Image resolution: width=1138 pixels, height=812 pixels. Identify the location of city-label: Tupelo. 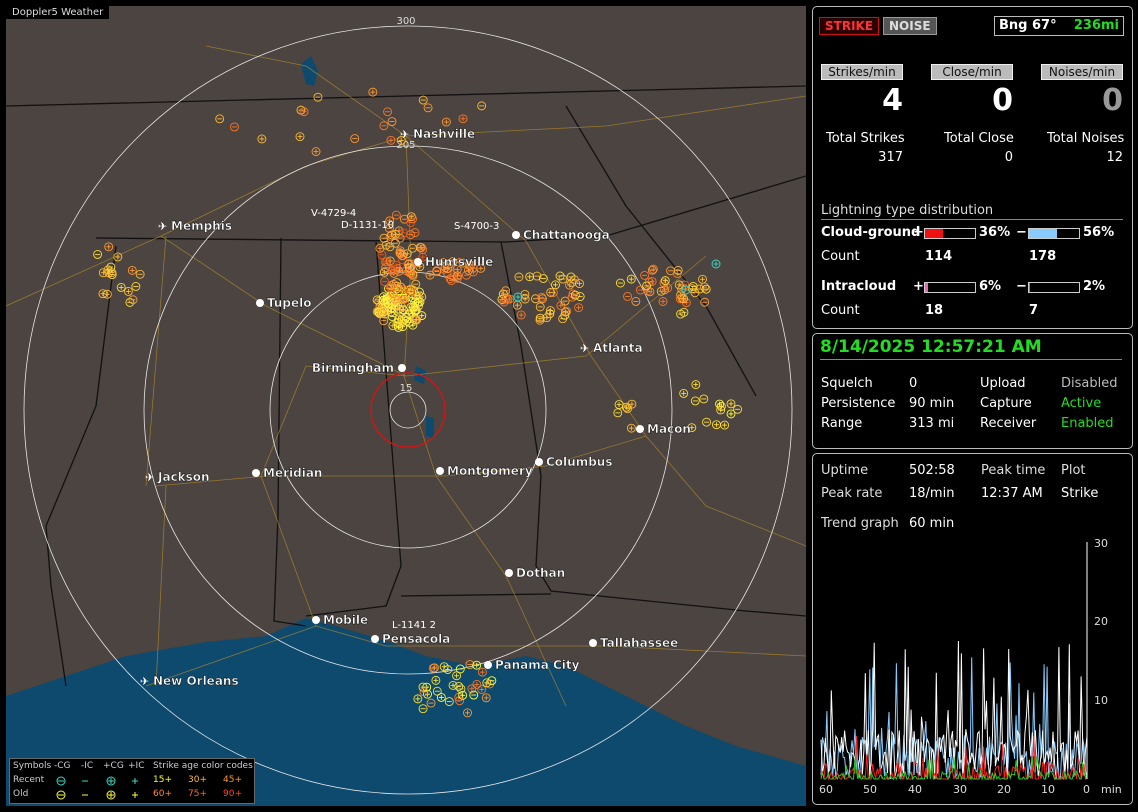
(289, 303).